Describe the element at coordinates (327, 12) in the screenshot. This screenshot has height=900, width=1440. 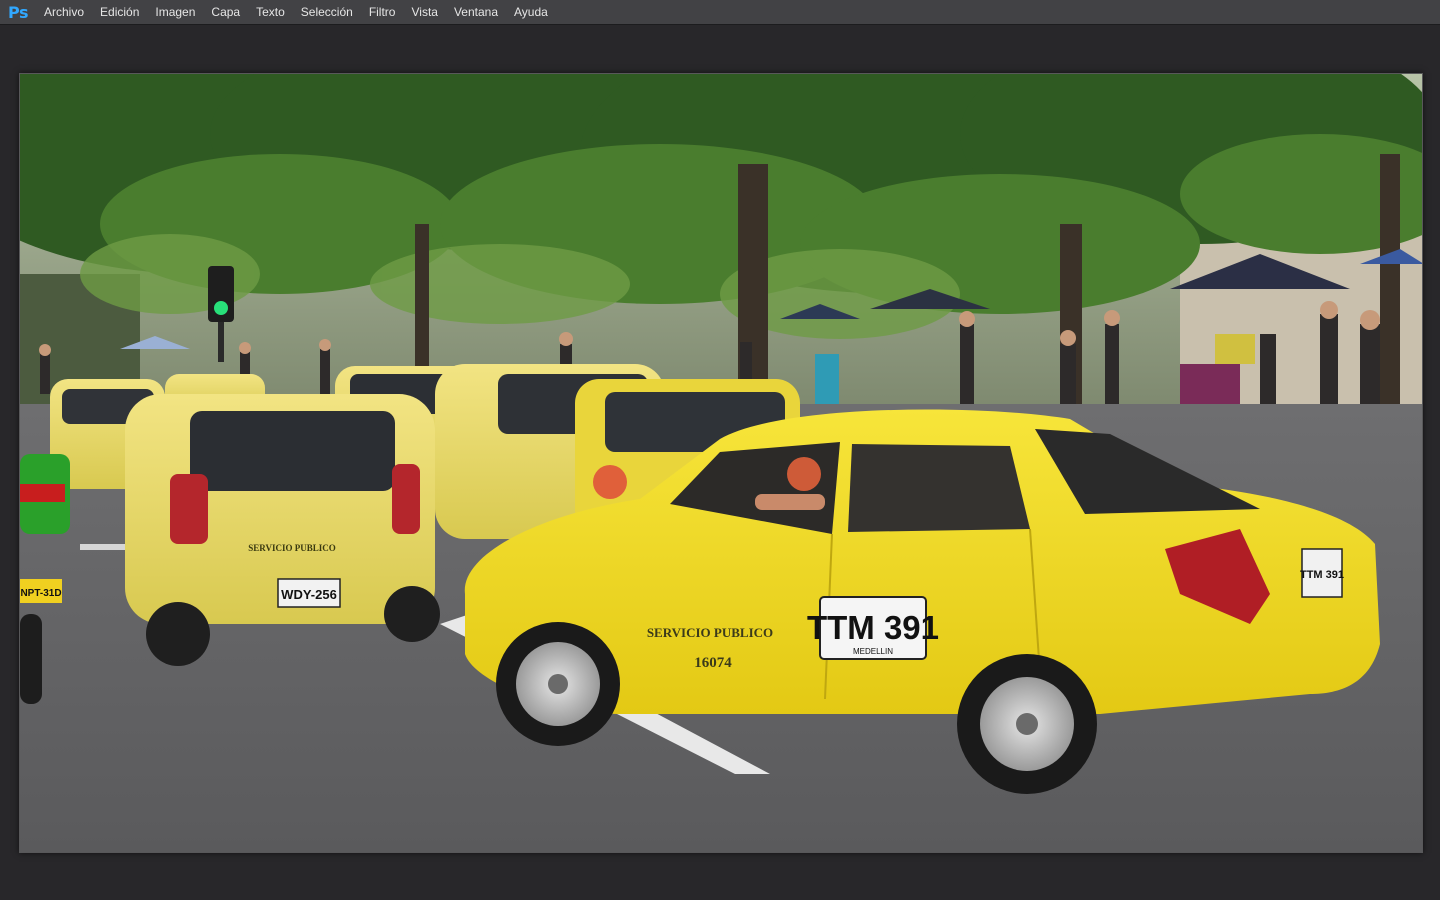
I see `menu-seleccion: Selección` at that location.